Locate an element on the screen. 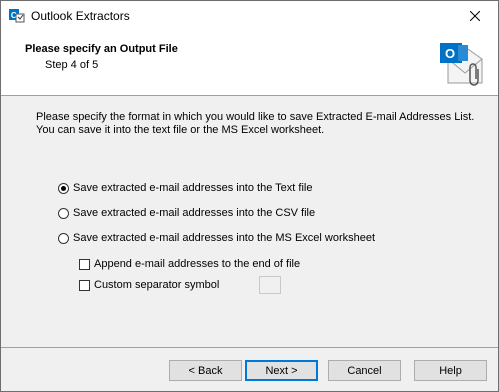 This screenshot has width=499, height=392. checkbox-label: Custom separator symbol is located at coordinates (156, 285).